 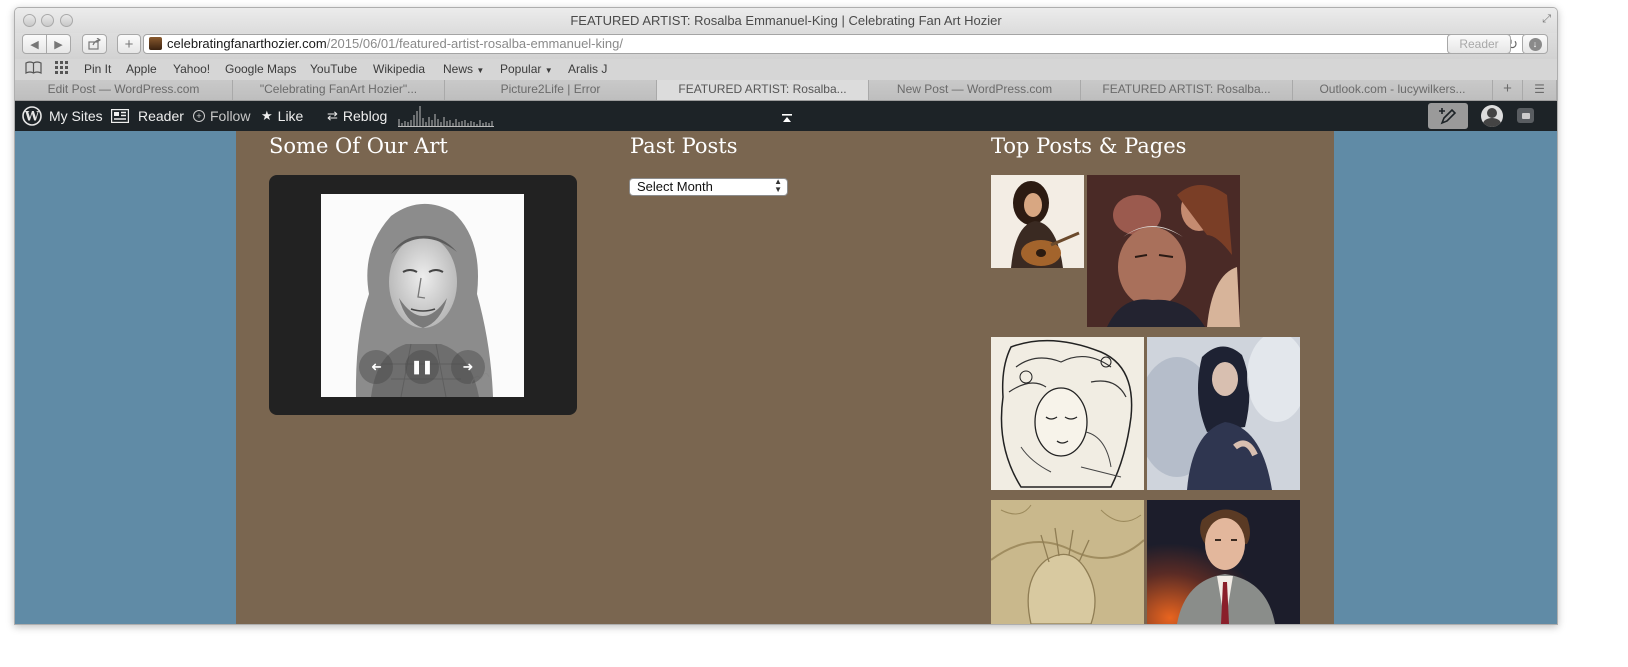 I want to click on follow-label: Follow, so click(x=230, y=116).